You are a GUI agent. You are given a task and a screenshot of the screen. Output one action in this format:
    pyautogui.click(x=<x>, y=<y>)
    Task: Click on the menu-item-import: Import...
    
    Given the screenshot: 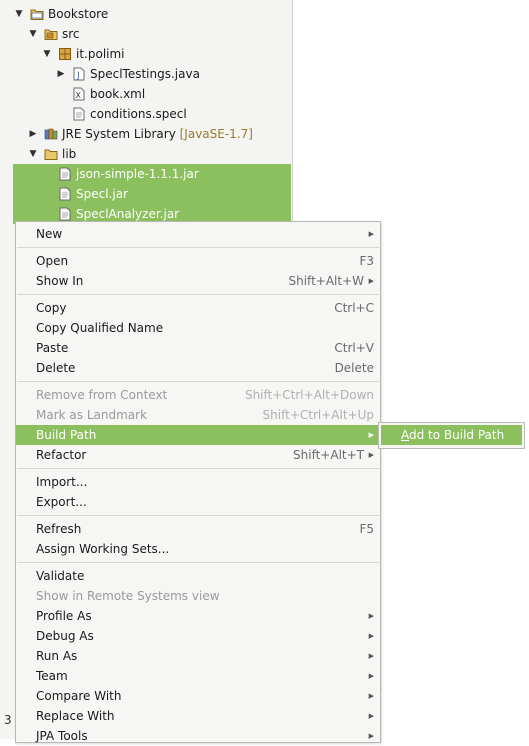 What is the action you would take?
    pyautogui.click(x=198, y=482)
    